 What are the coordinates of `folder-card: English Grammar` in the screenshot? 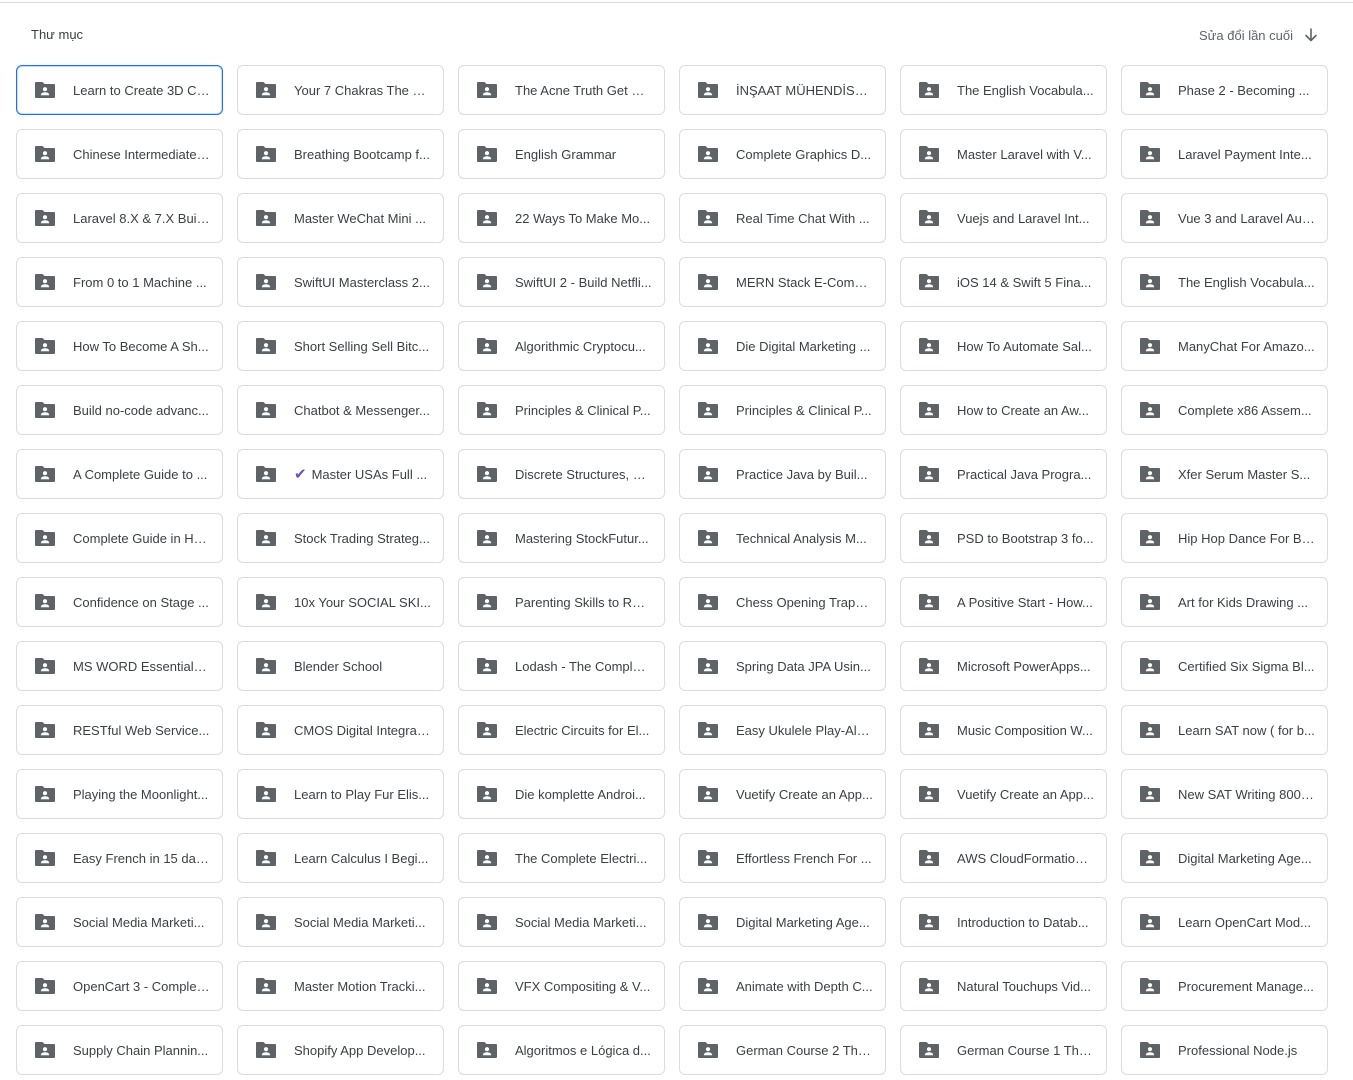 It's located at (561, 154).